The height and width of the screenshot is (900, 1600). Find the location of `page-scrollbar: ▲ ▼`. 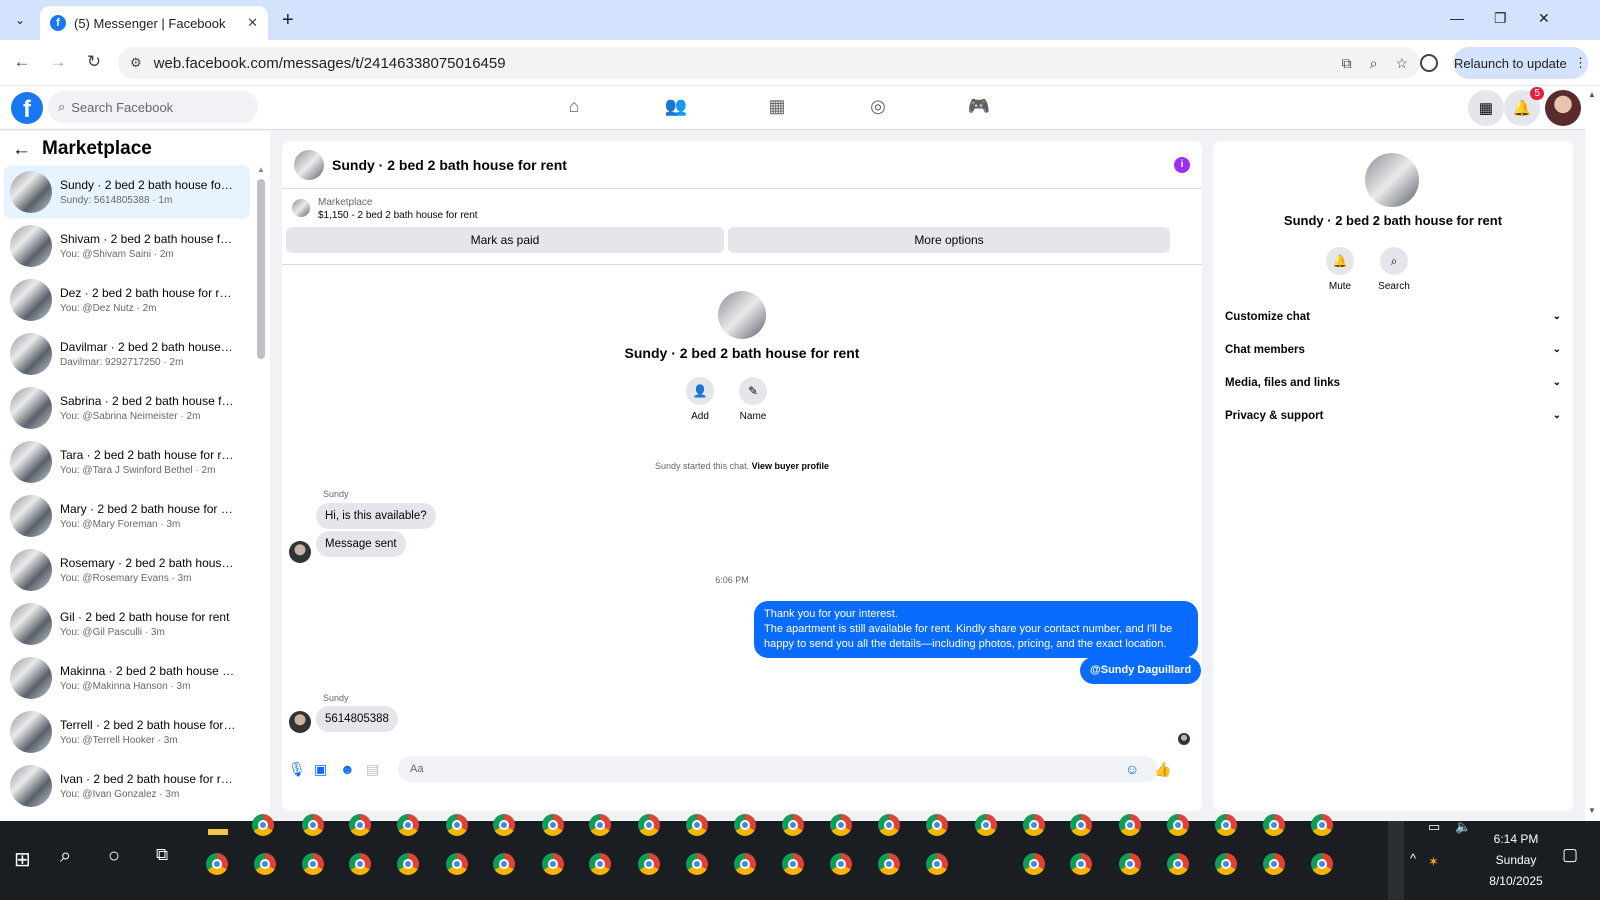

page-scrollbar: ▲ ▼ is located at coordinates (1592, 453).